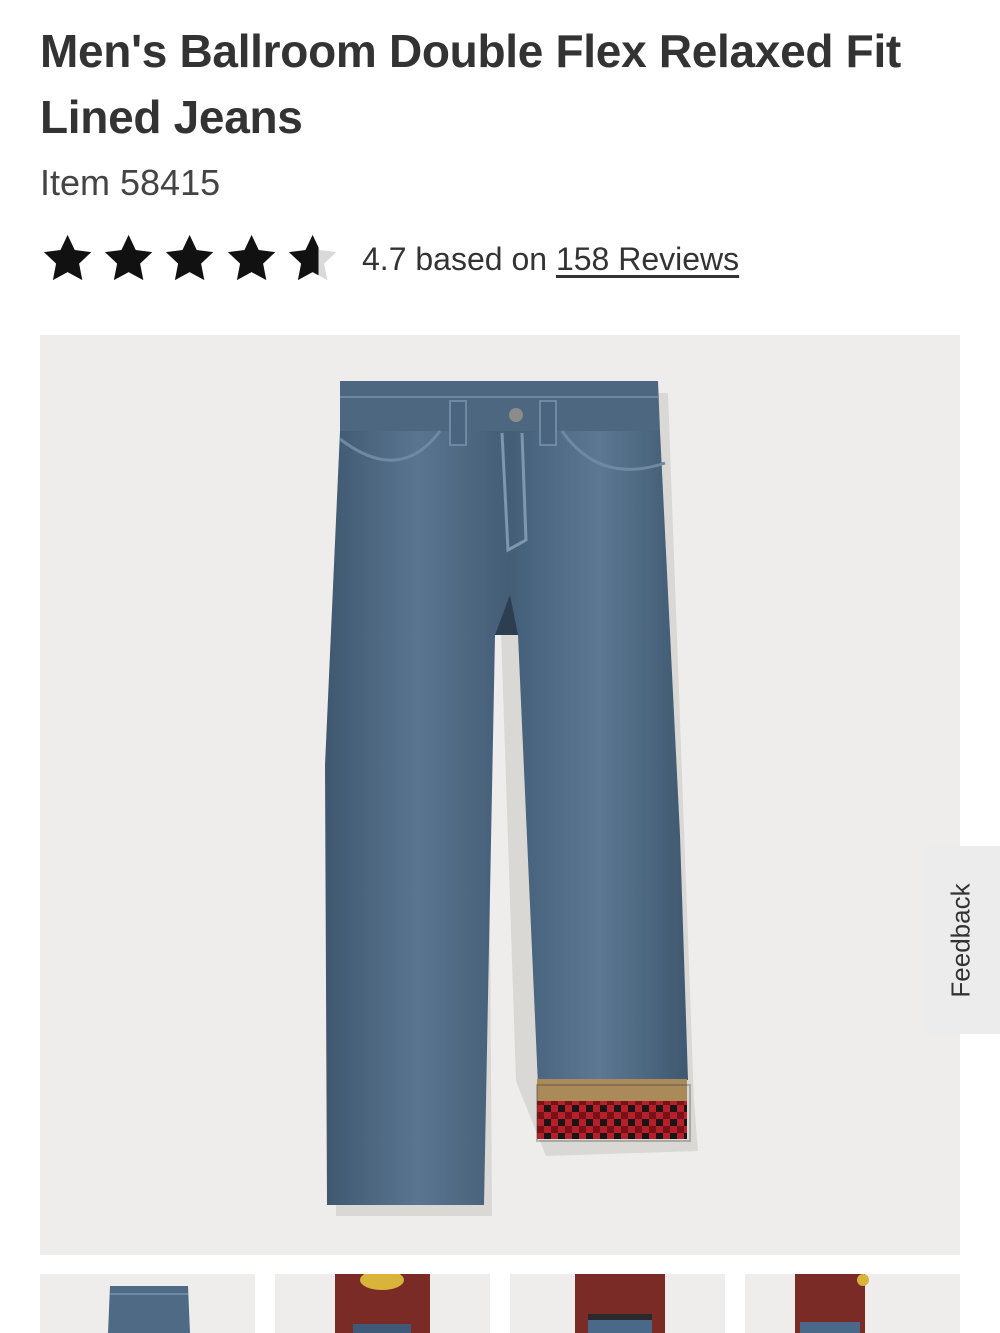 Image resolution: width=1000 pixels, height=1333 pixels. I want to click on feedback-label: Feedback, so click(960, 940).